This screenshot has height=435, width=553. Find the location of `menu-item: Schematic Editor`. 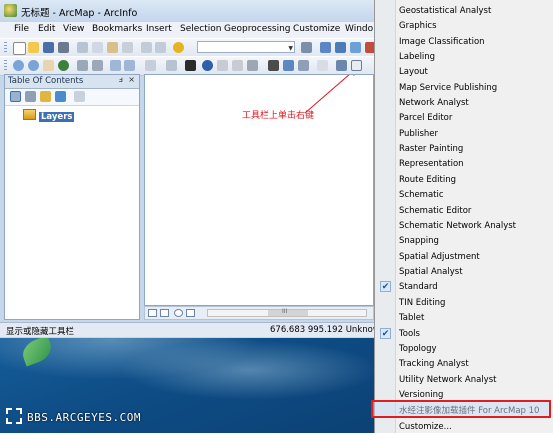

menu-item: Schematic Editor is located at coordinates (464, 211).